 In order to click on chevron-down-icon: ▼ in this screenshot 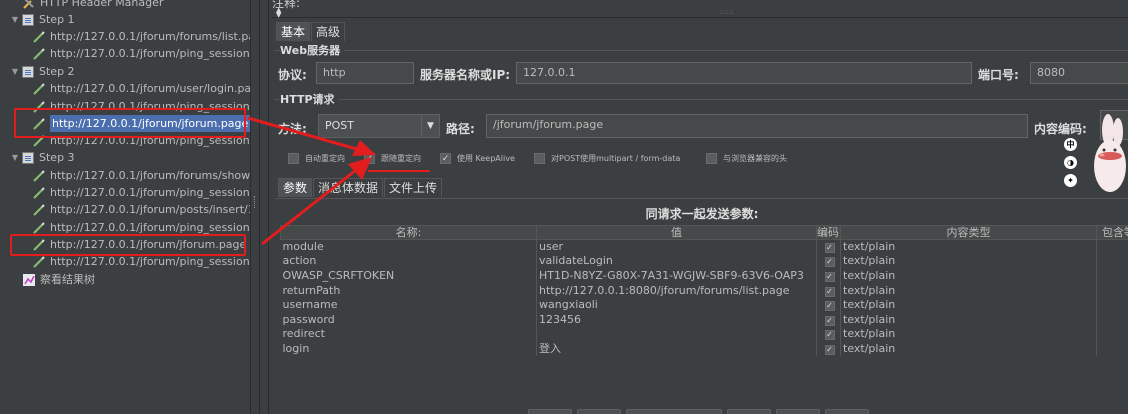, I will do `click(430, 126)`.